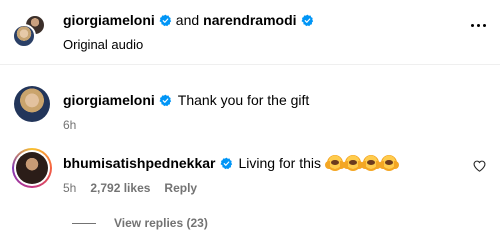  I want to click on heart-icon, so click(479, 166).